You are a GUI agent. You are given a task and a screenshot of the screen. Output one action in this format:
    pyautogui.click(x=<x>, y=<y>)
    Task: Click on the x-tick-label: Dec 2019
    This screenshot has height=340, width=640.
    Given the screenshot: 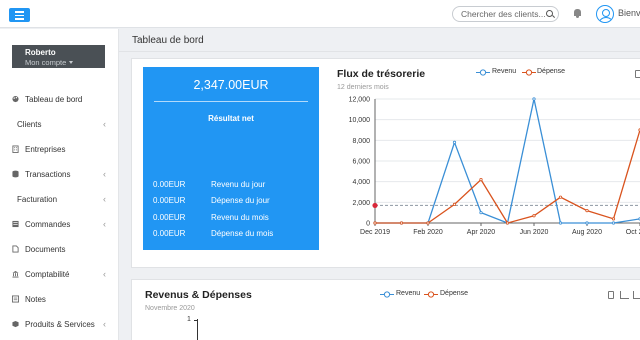 What is the action you would take?
    pyautogui.click(x=375, y=232)
    